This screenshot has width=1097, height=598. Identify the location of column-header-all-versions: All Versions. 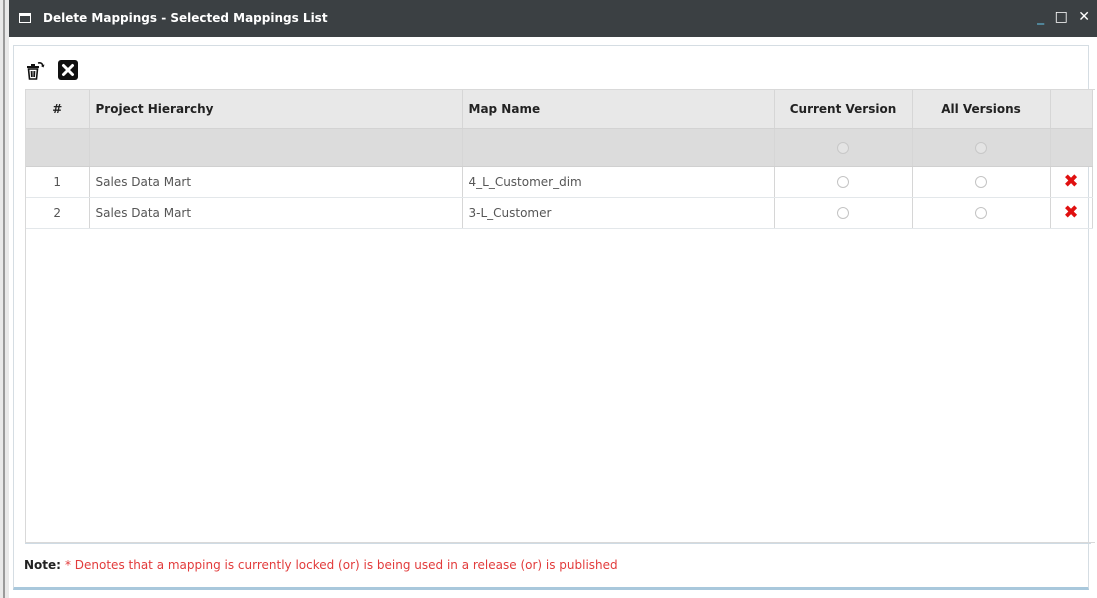
(981, 109).